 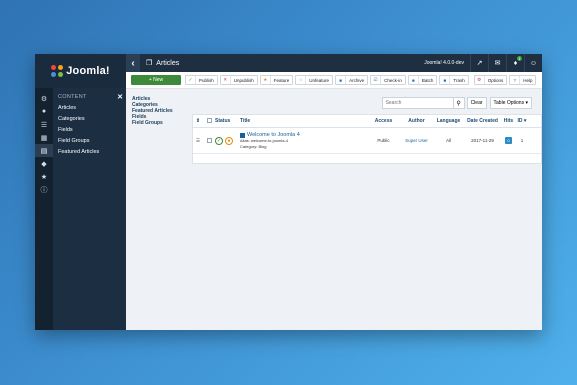 What do you see at coordinates (476, 103) in the screenshot?
I see `clear-button: Clear` at bounding box center [476, 103].